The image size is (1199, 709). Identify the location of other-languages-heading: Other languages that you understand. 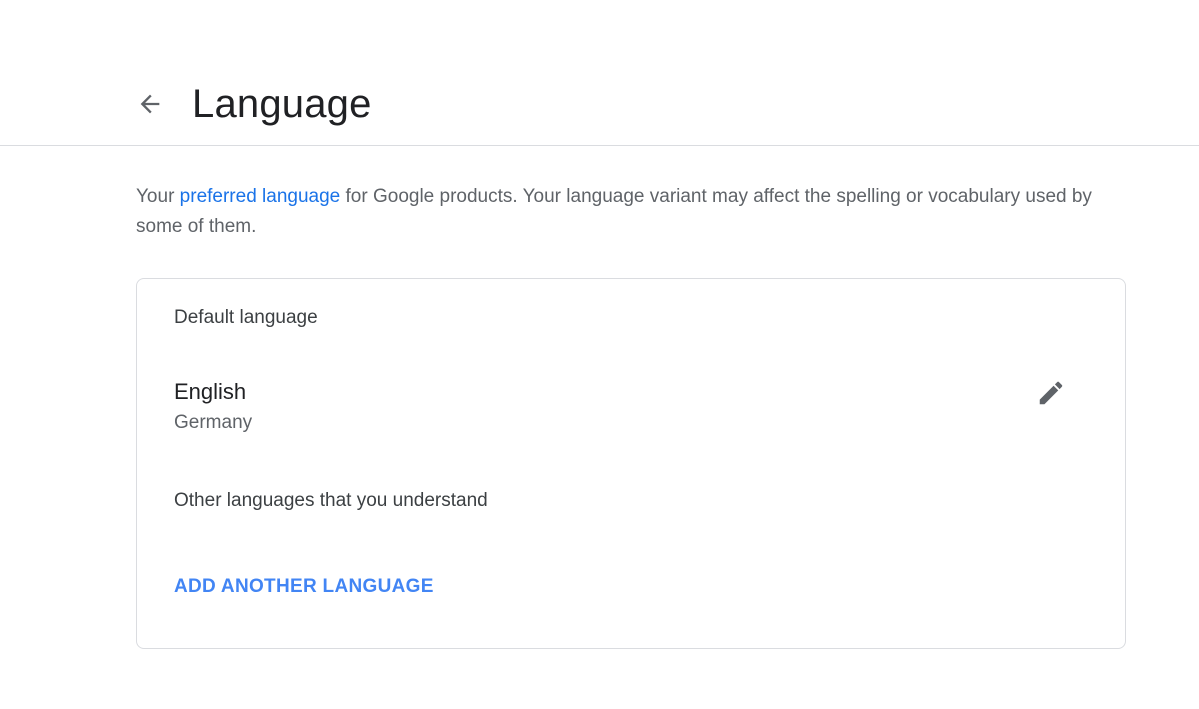
(331, 500).